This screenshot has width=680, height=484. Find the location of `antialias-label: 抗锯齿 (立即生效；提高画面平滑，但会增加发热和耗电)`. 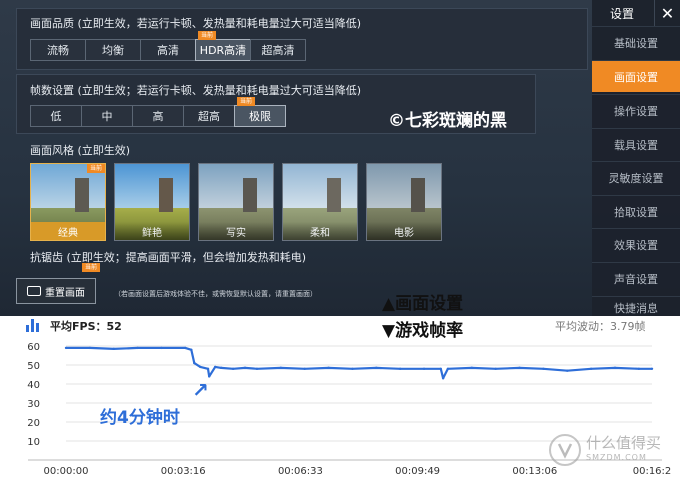

antialias-label: 抗锯齿 (立即生效；提高画面平滑，但会增加发热和耗电) is located at coordinates (168, 257).